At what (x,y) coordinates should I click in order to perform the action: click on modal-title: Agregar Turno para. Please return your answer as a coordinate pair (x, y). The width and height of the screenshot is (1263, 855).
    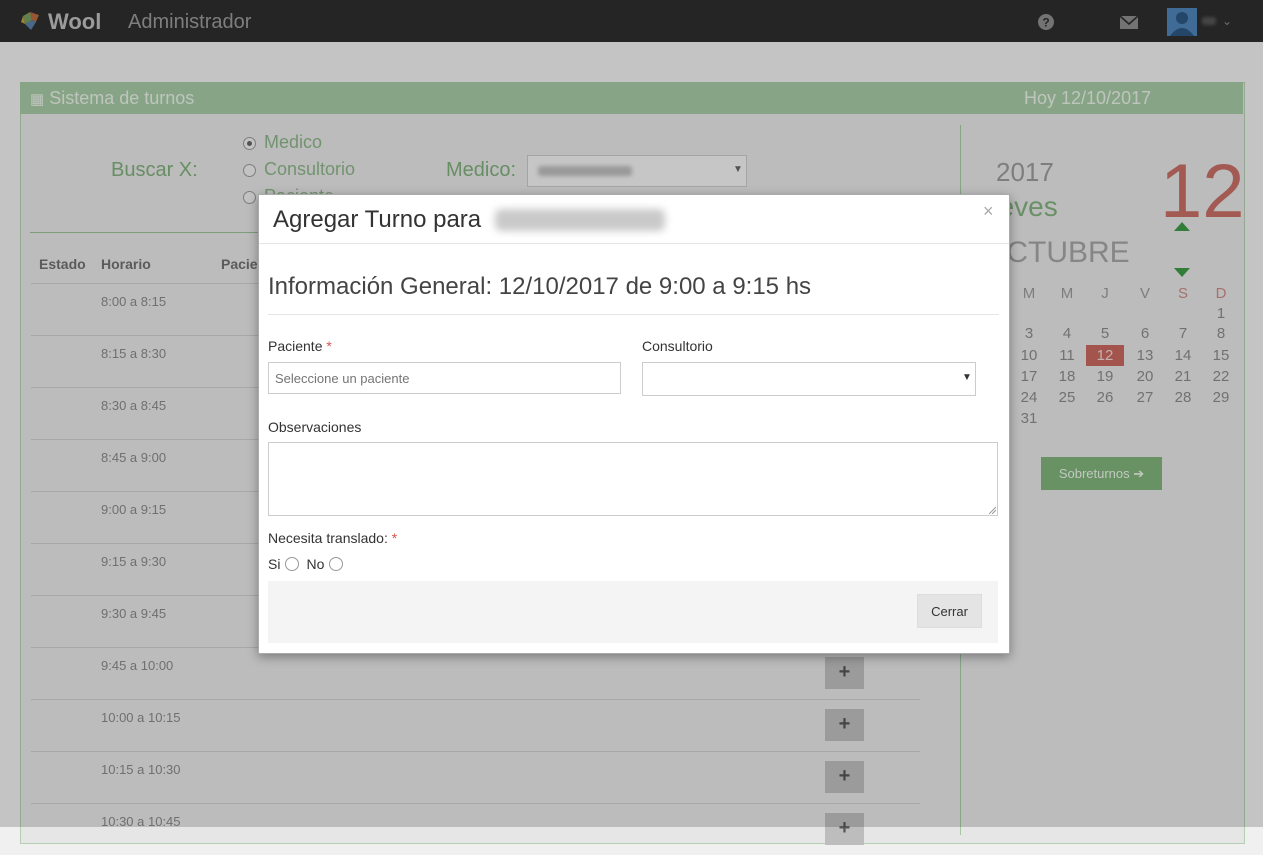
    Looking at the image, I should click on (377, 219).